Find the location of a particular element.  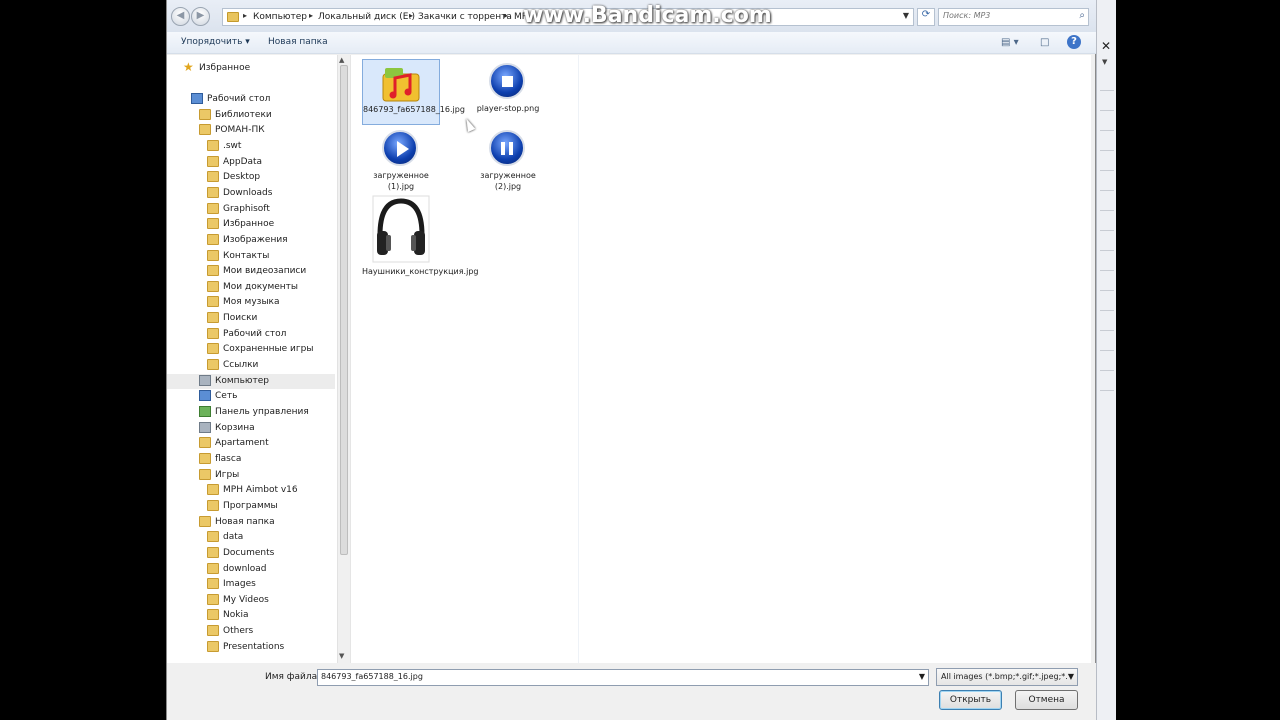

headphones-image-icon is located at coordinates (401, 229).